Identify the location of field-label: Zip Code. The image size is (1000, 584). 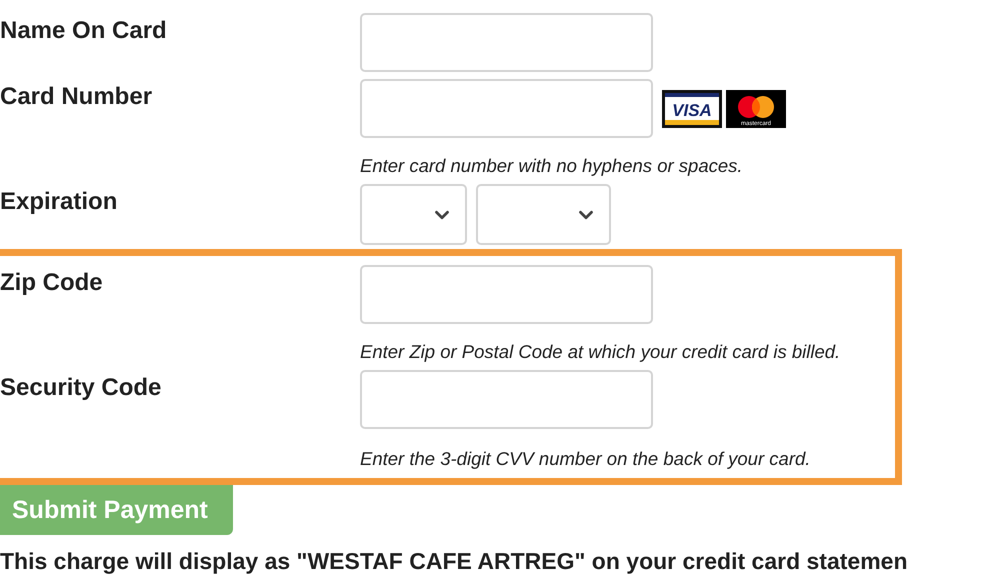
(52, 283).